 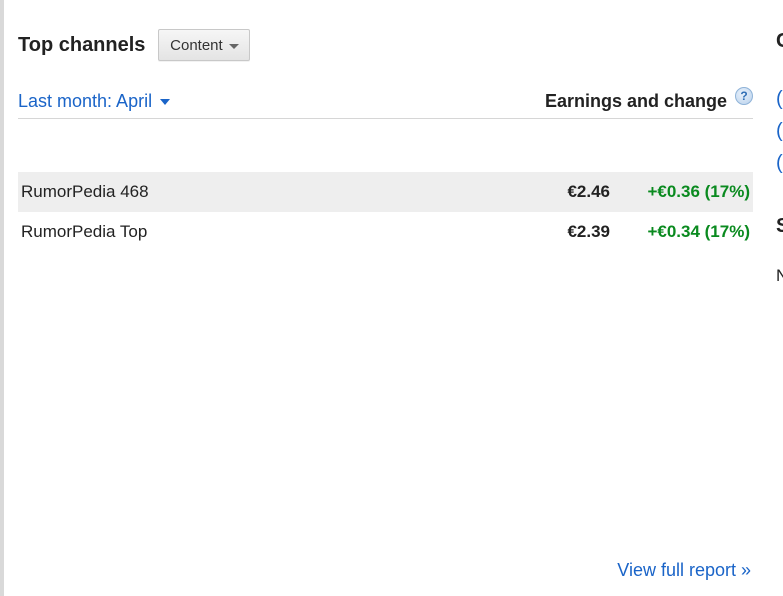 What do you see at coordinates (779, 41) in the screenshot?
I see `edge-glyph: C` at bounding box center [779, 41].